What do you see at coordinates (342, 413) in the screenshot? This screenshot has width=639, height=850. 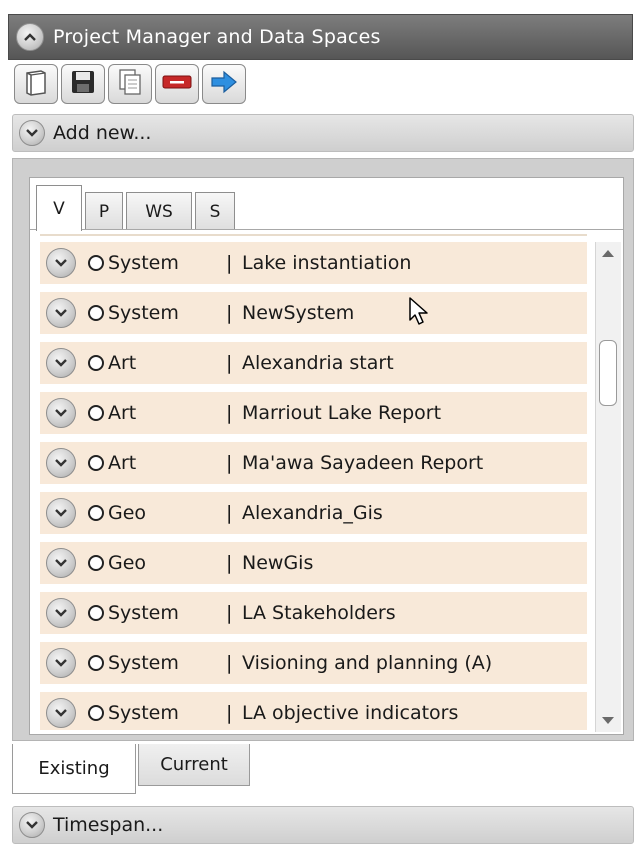 I see `item-name: Marriout Lake Report` at bounding box center [342, 413].